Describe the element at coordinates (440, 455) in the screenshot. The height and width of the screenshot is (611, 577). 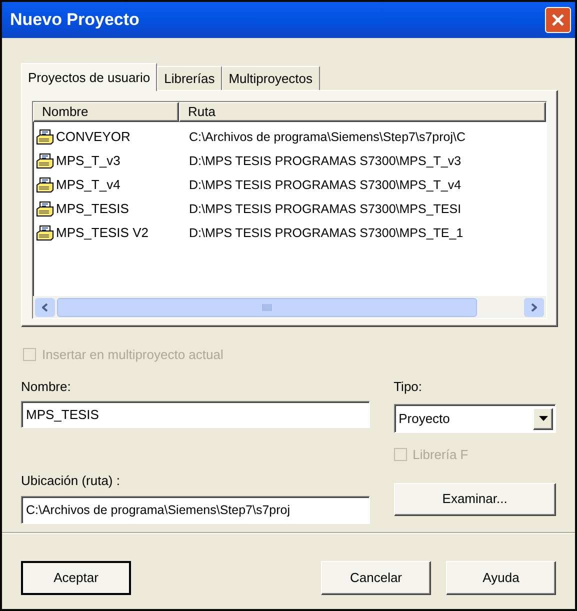
I see `checkbox-label: Librería F` at that location.